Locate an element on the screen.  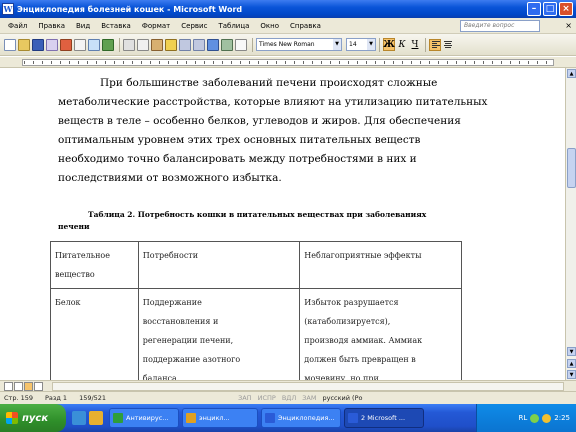
word-icon: W is located at coordinates (8, 9).